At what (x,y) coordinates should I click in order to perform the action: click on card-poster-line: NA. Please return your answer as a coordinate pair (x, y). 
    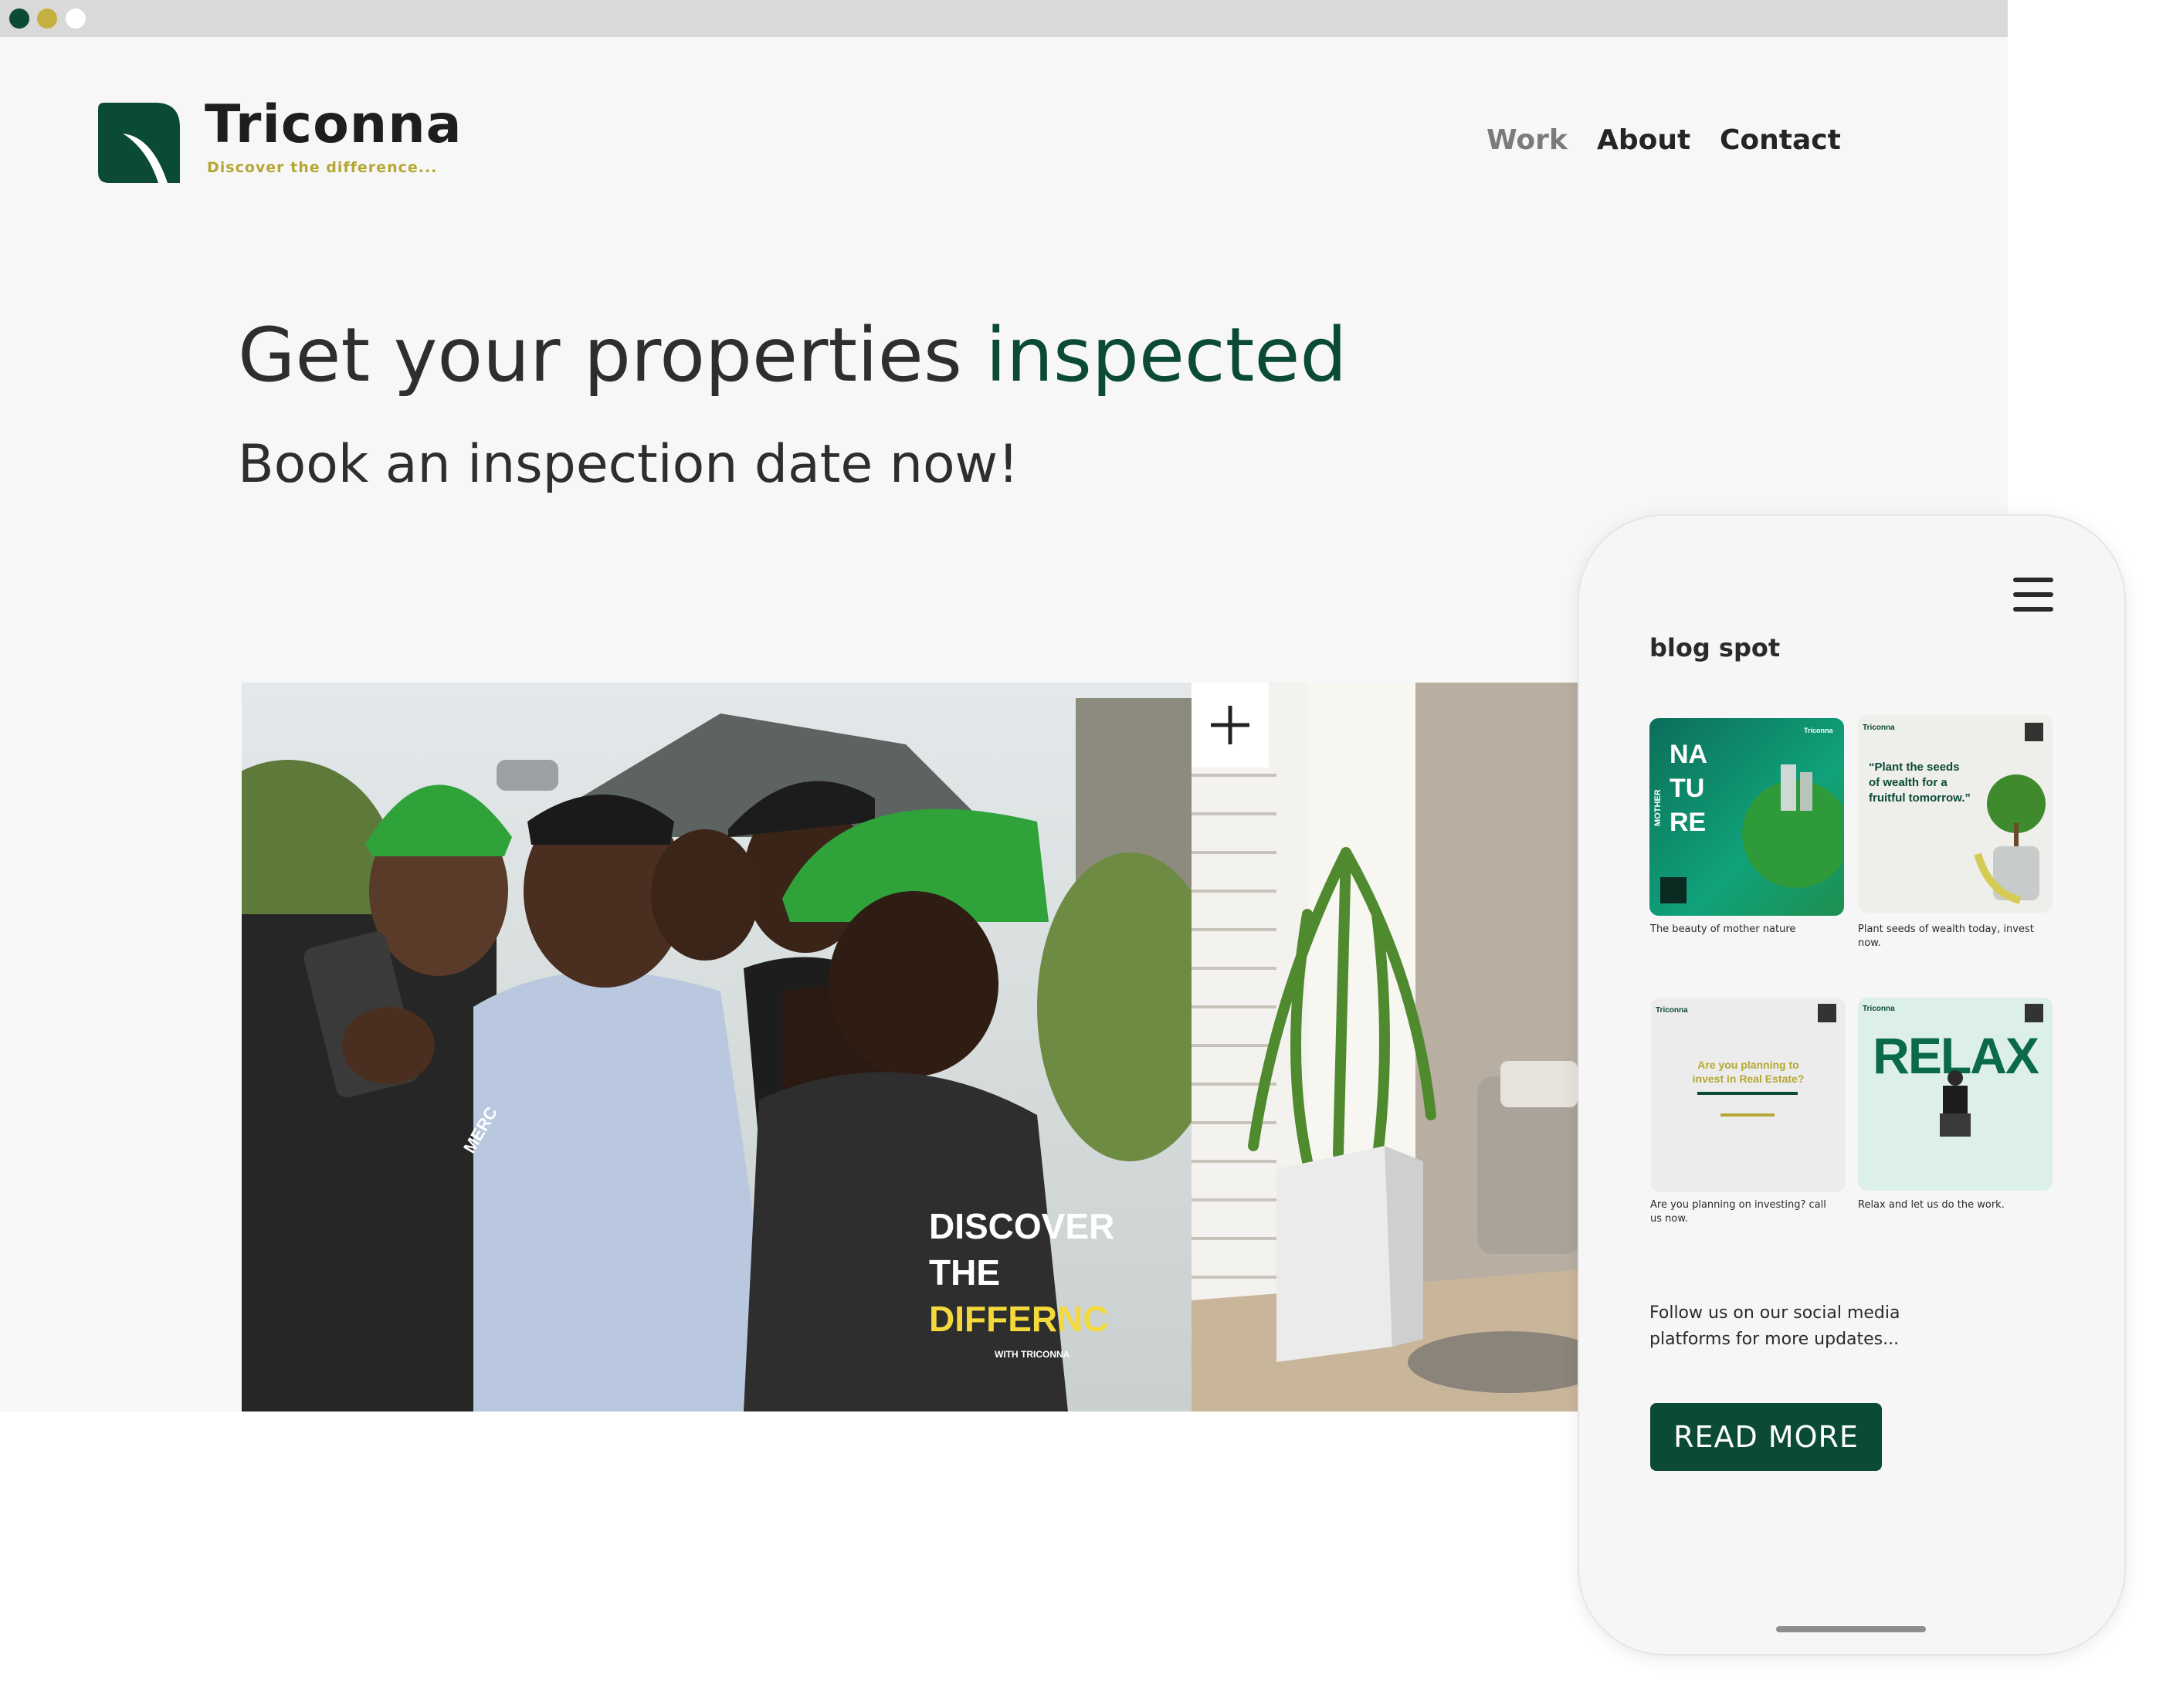
    Looking at the image, I should click on (1689, 754).